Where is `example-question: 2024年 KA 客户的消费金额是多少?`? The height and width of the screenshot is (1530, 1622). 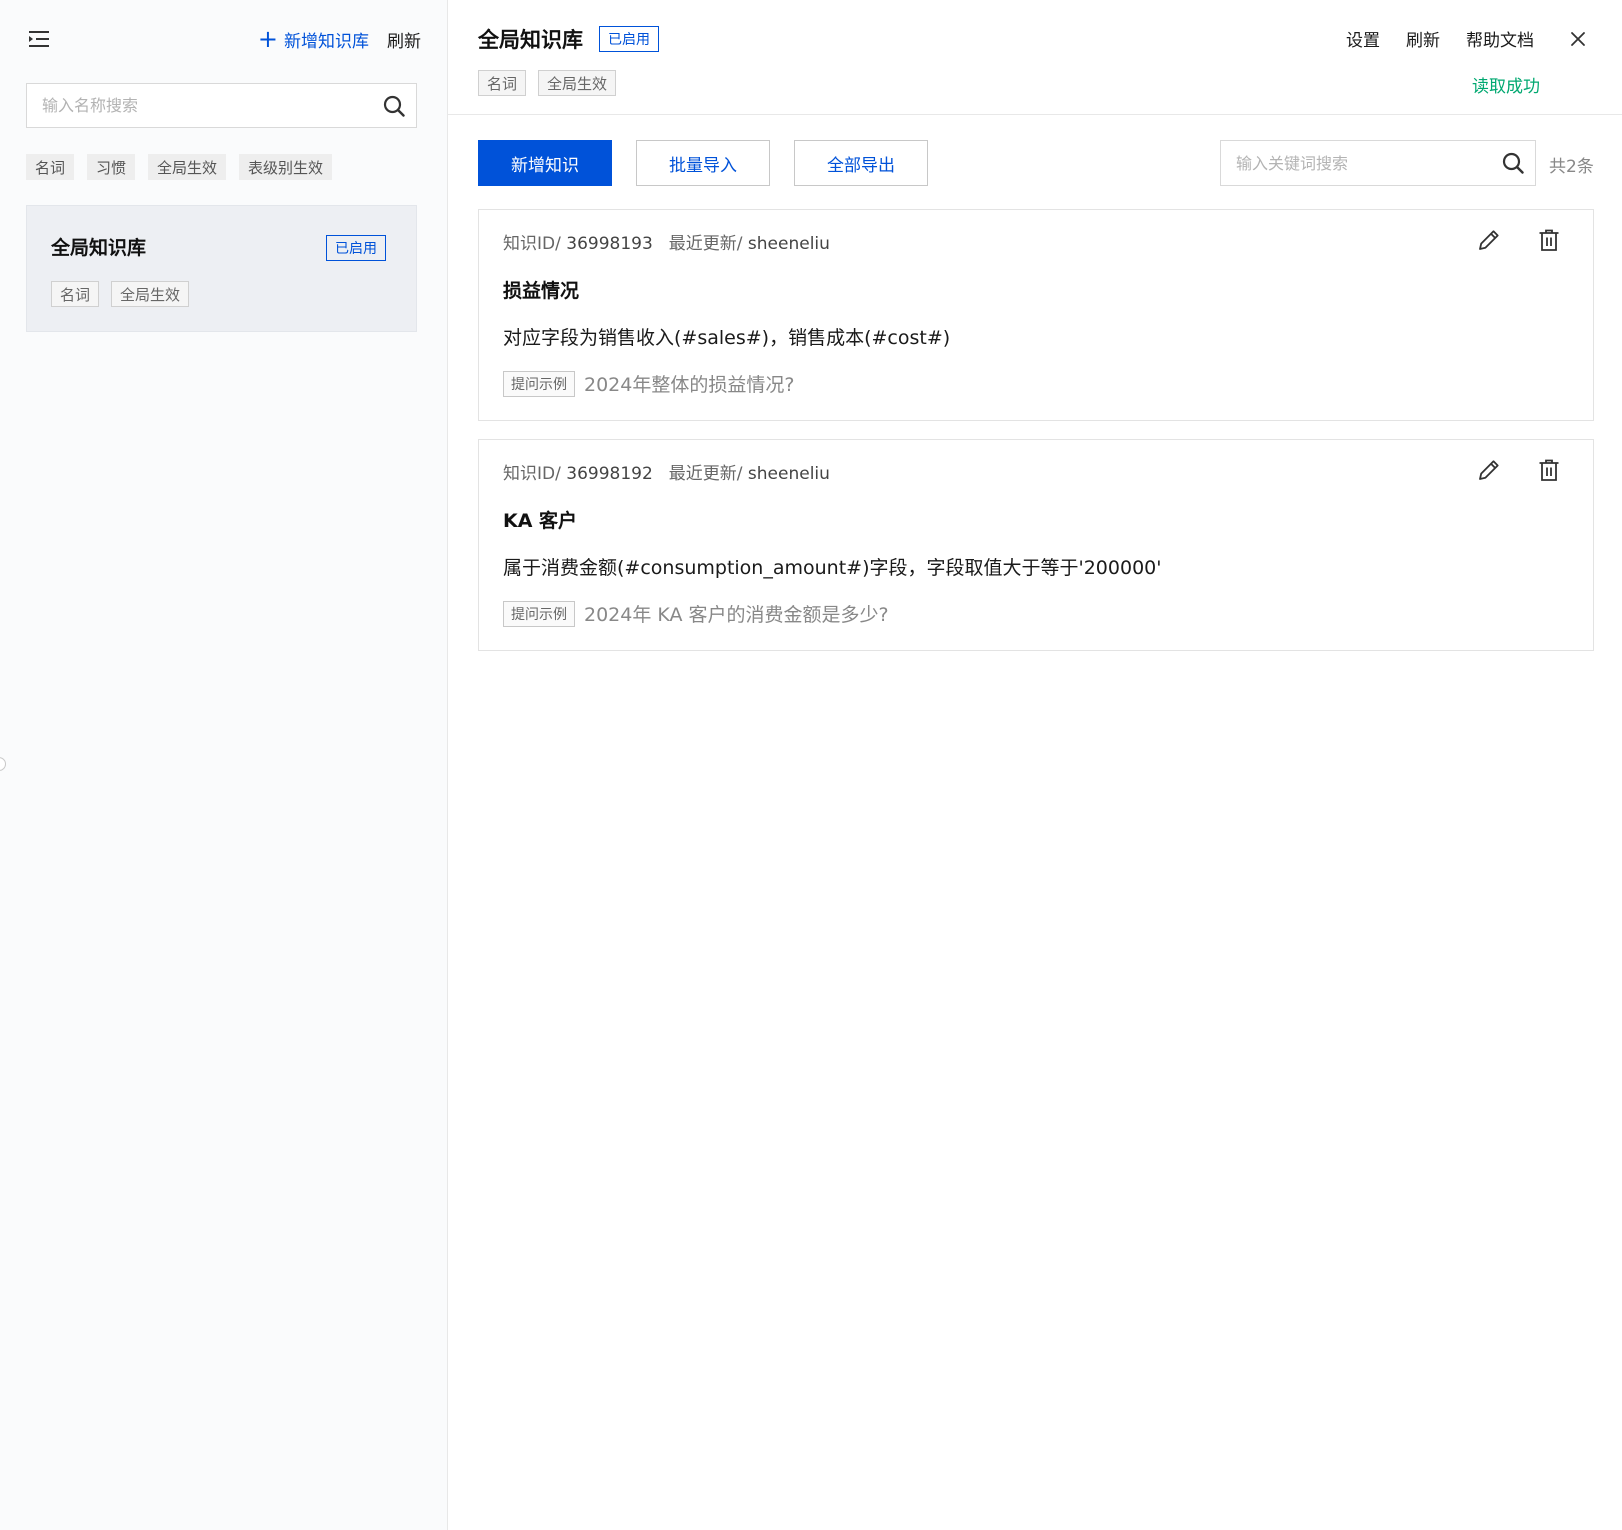
example-question: 2024年 KA 客户的消费金额是多少? is located at coordinates (736, 615).